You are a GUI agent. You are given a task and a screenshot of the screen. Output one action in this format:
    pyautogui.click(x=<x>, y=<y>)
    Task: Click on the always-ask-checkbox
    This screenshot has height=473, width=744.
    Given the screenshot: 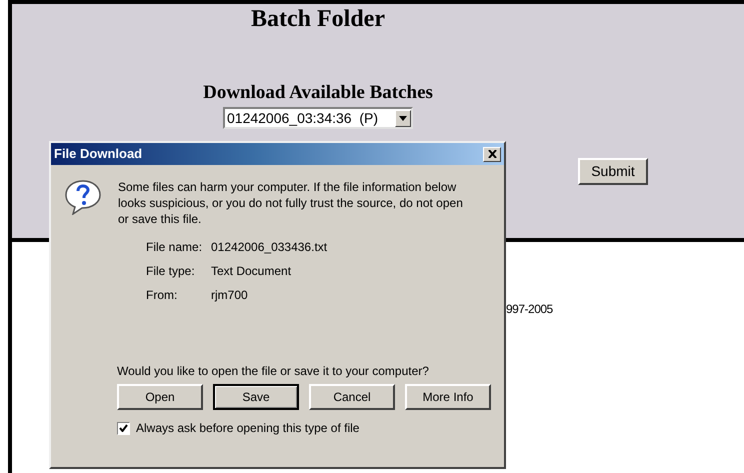 What is the action you would take?
    pyautogui.click(x=123, y=428)
    